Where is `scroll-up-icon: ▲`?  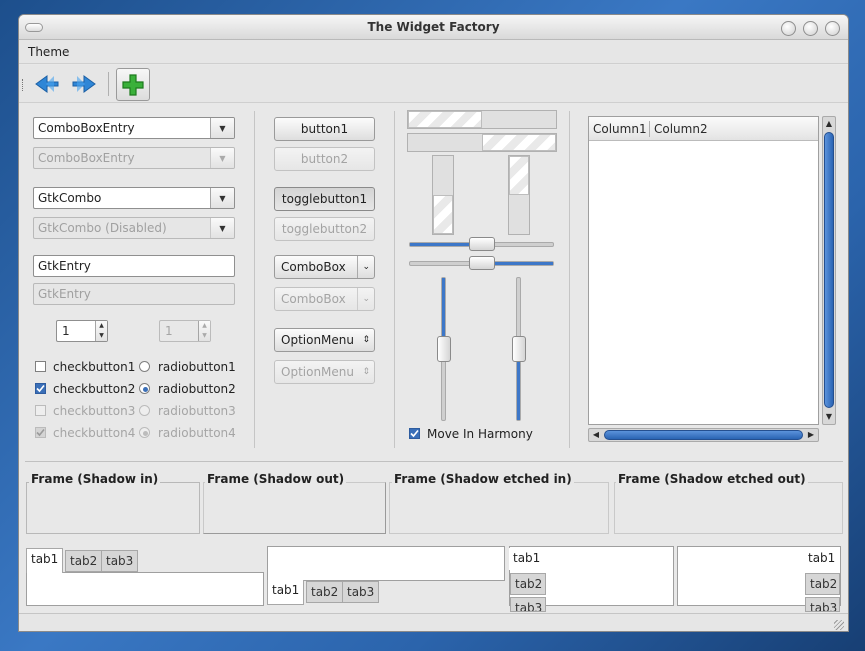
scroll-up-icon: ▲ is located at coordinates (829, 124).